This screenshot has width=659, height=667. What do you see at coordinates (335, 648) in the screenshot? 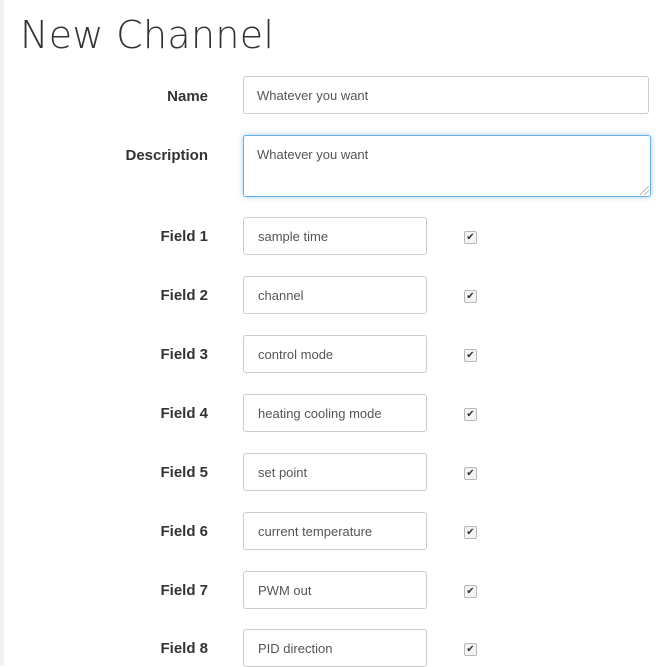
I see `field-8-input` at bounding box center [335, 648].